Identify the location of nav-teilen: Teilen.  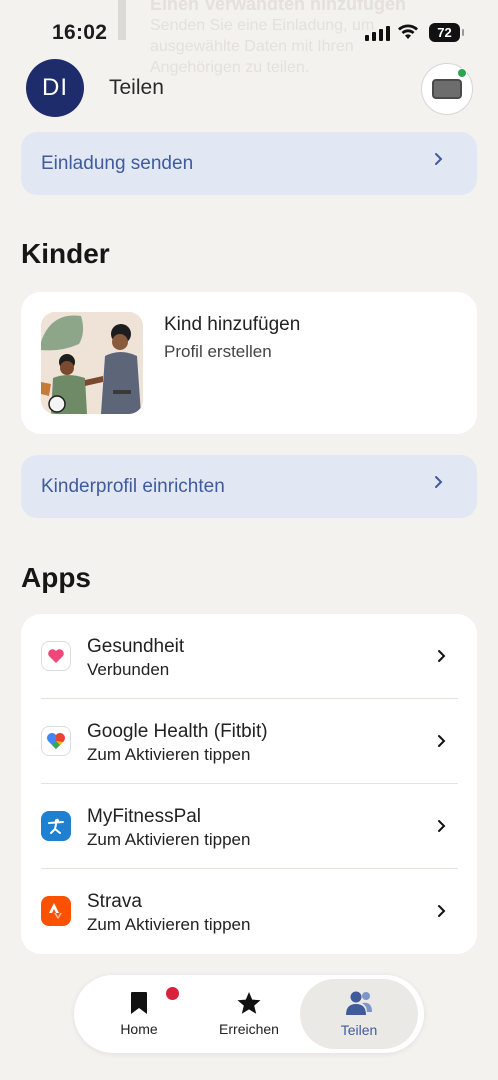
(359, 1014).